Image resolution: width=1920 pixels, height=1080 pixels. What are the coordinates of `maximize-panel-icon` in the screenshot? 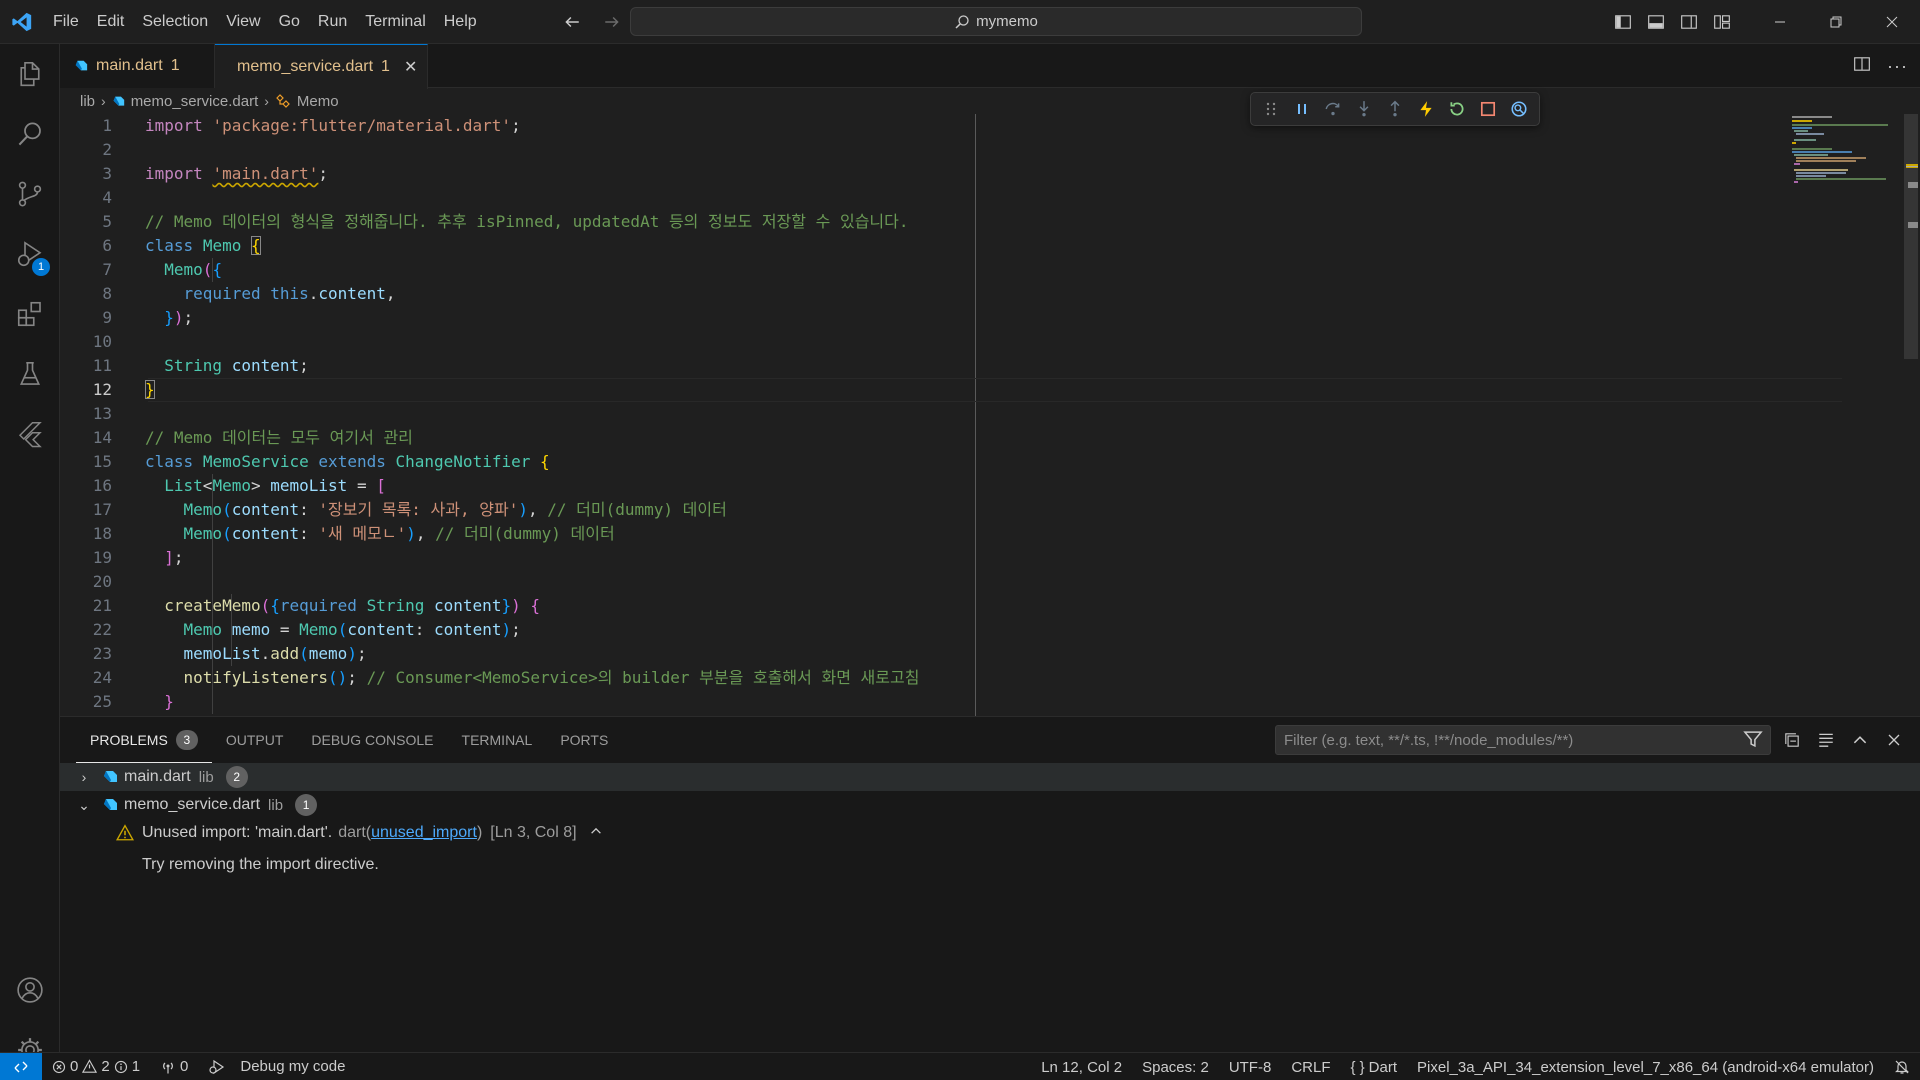 It's located at (1860, 740).